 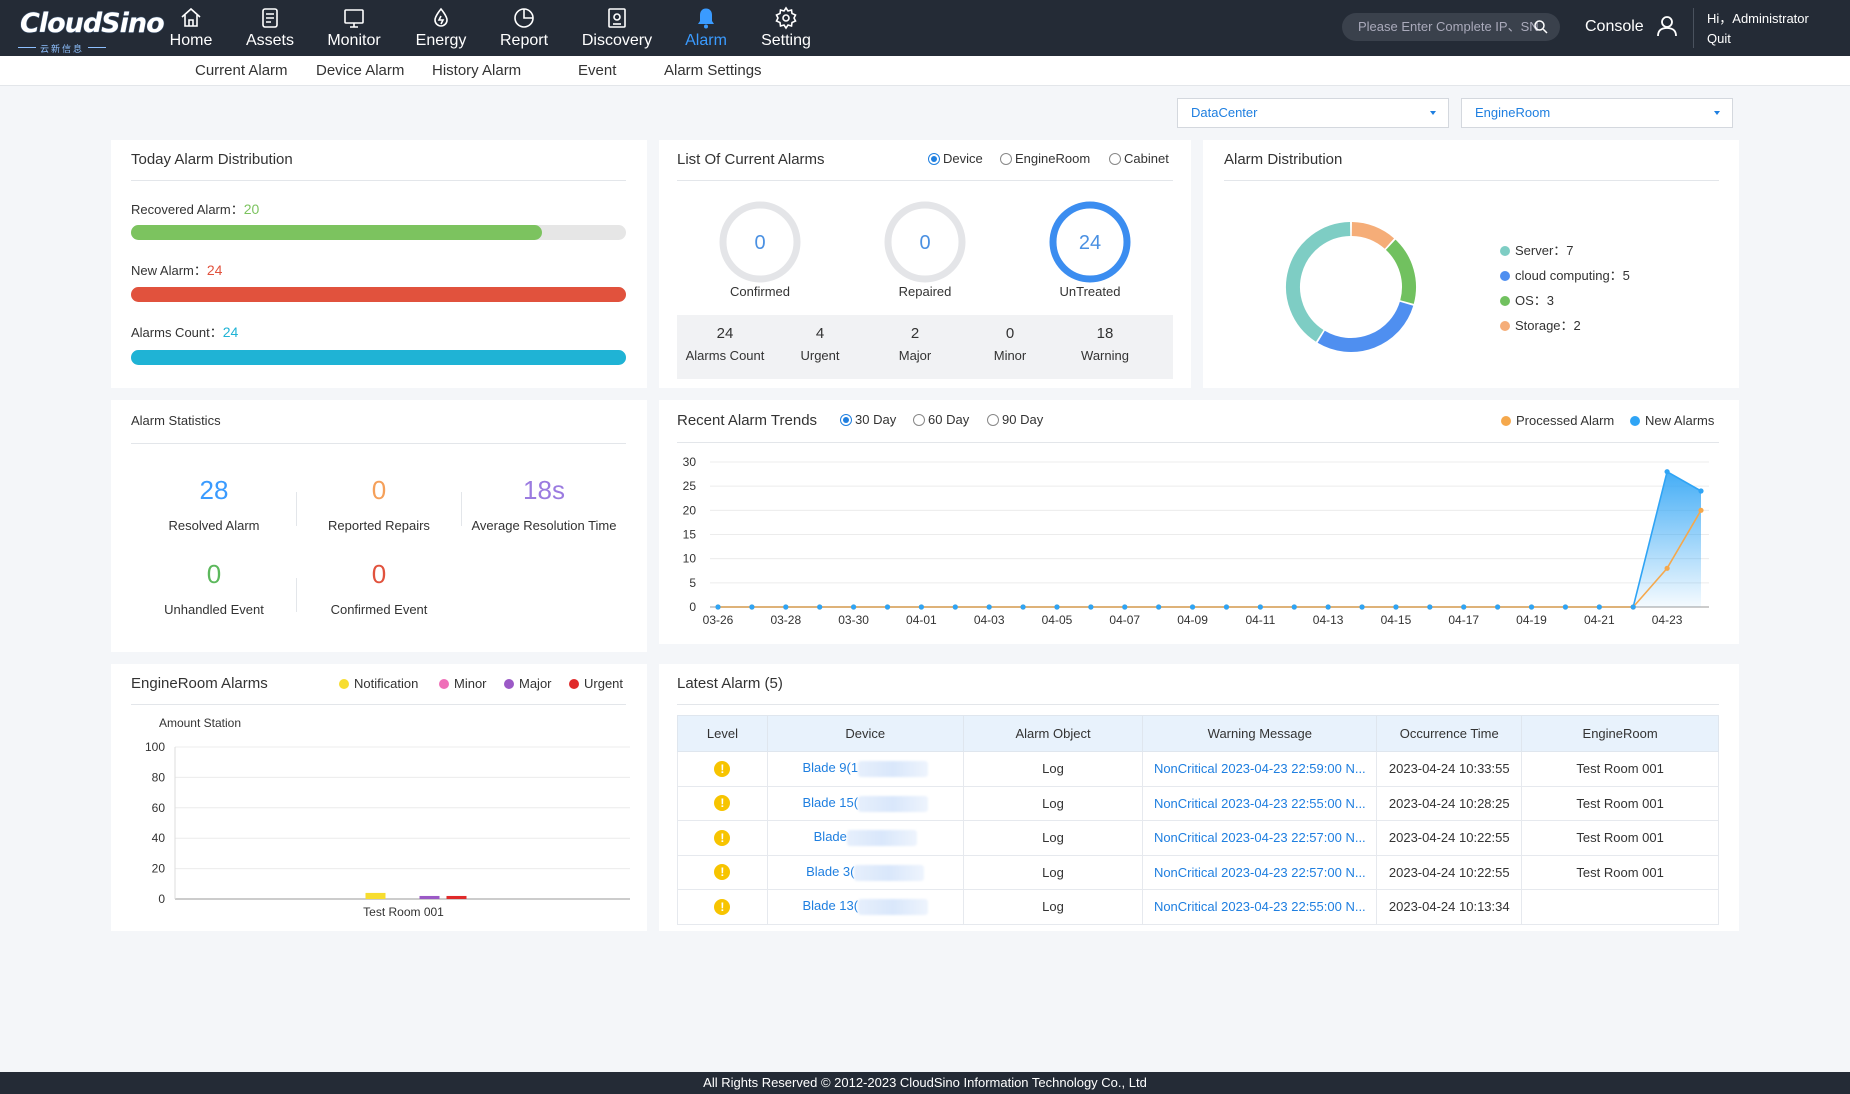 I want to click on x-tick-label: 04-09, so click(x=1192, y=620).